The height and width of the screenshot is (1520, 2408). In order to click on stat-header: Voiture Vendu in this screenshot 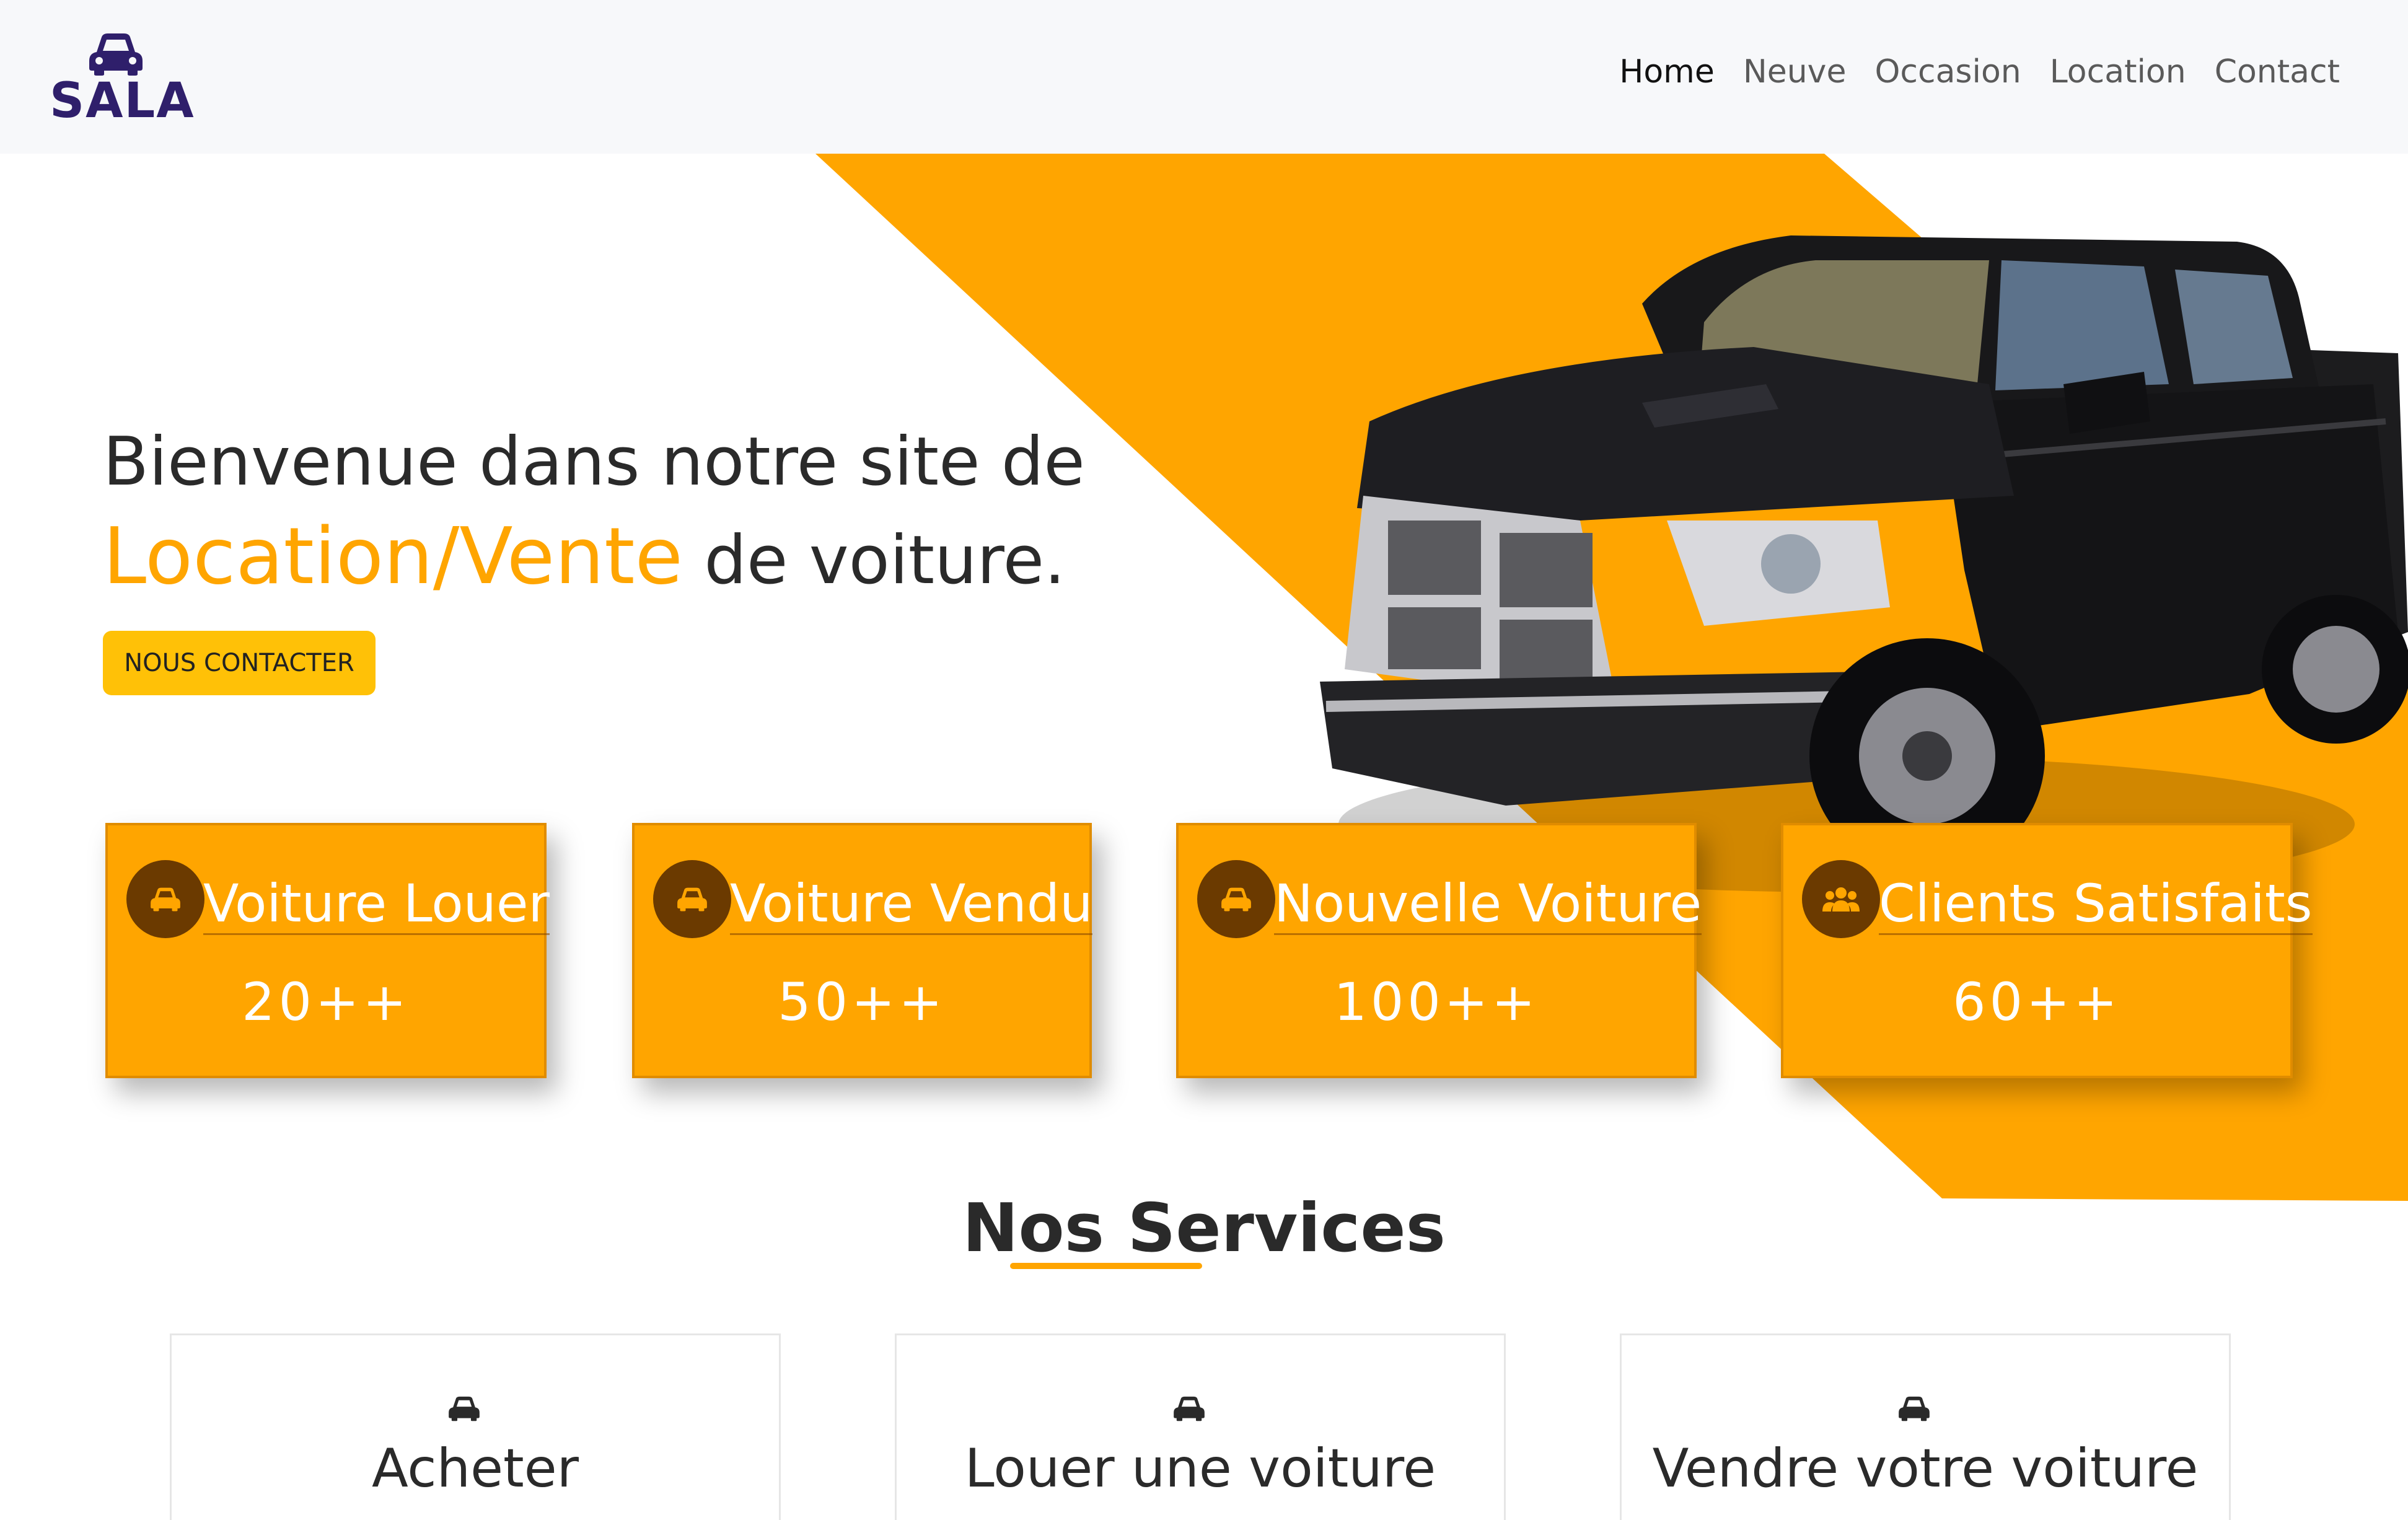, I will do `click(873, 900)`.